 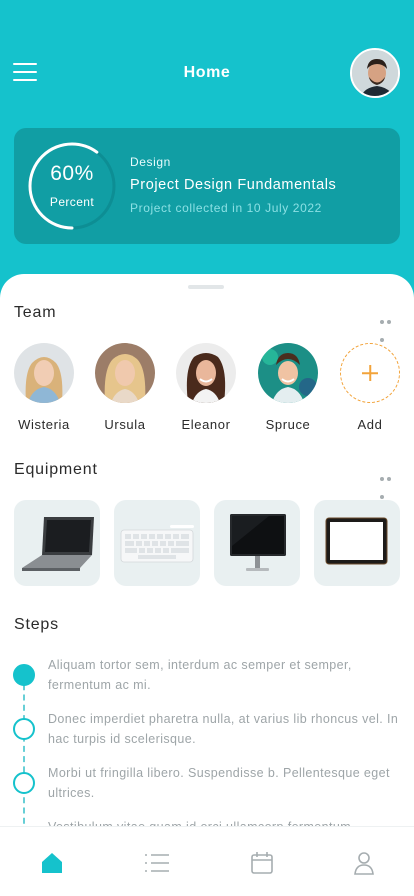 What do you see at coordinates (35, 312) in the screenshot?
I see `team-title: Team` at bounding box center [35, 312].